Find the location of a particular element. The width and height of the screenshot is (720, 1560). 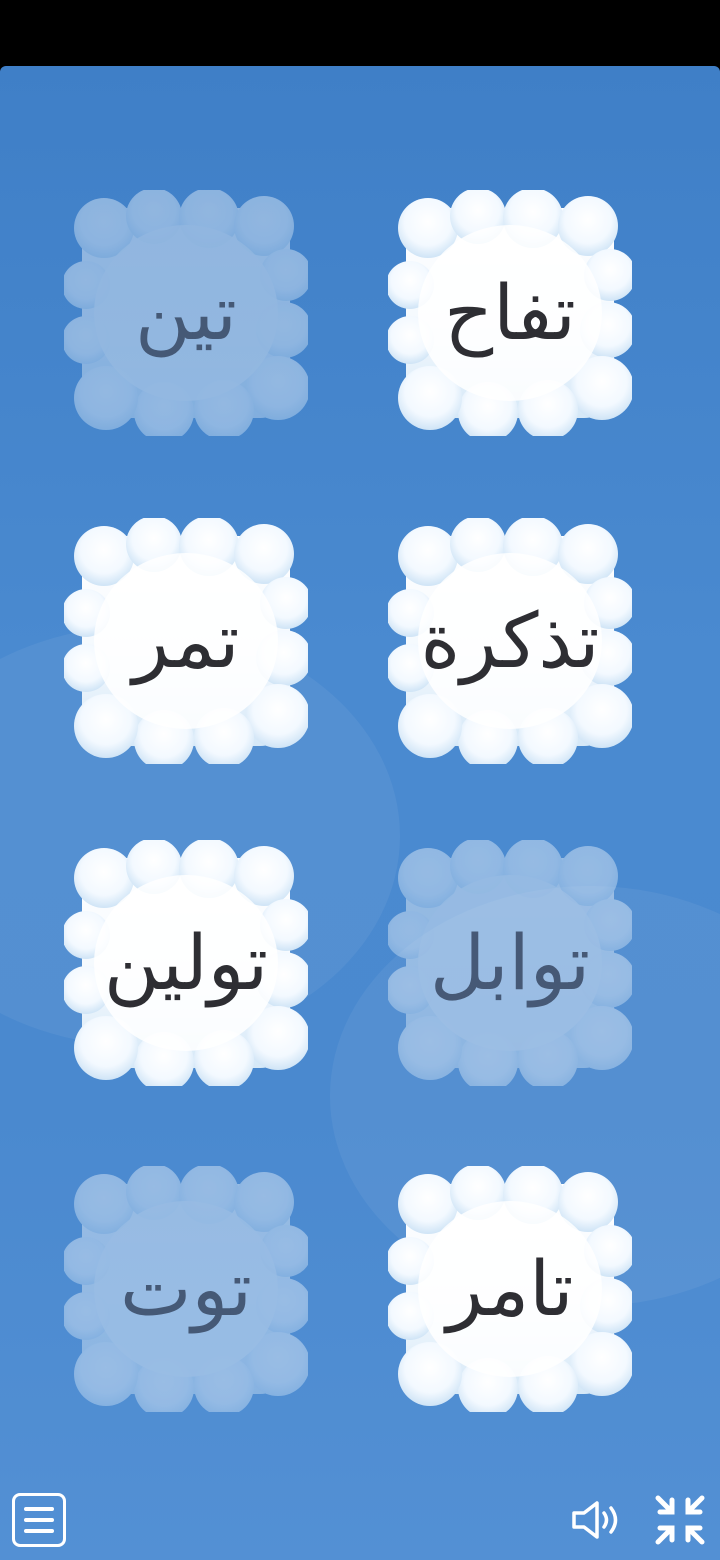

word-label: تمر is located at coordinates (186, 640).